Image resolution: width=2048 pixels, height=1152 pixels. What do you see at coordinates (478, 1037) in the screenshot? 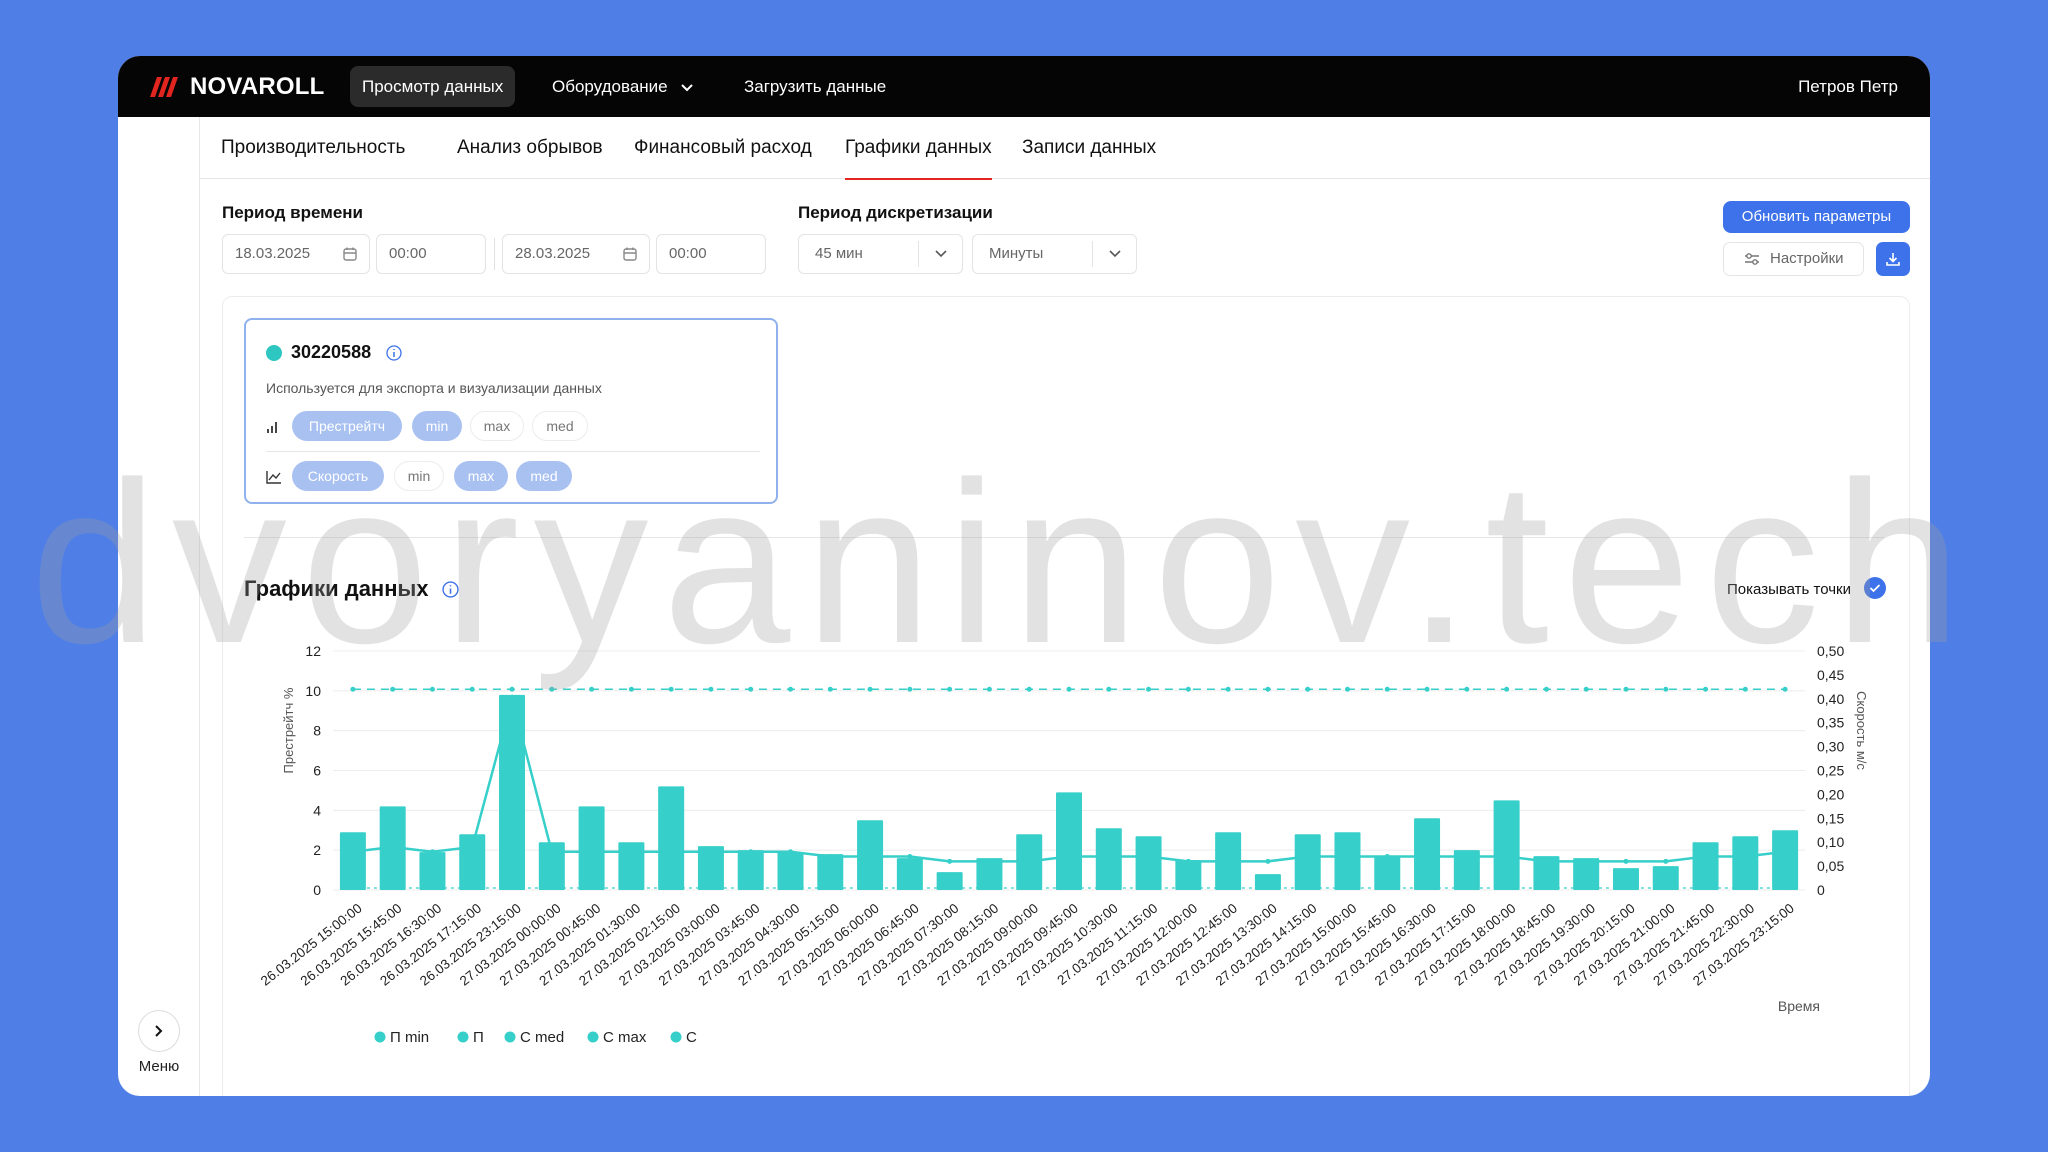
I see `legend-label: П` at bounding box center [478, 1037].